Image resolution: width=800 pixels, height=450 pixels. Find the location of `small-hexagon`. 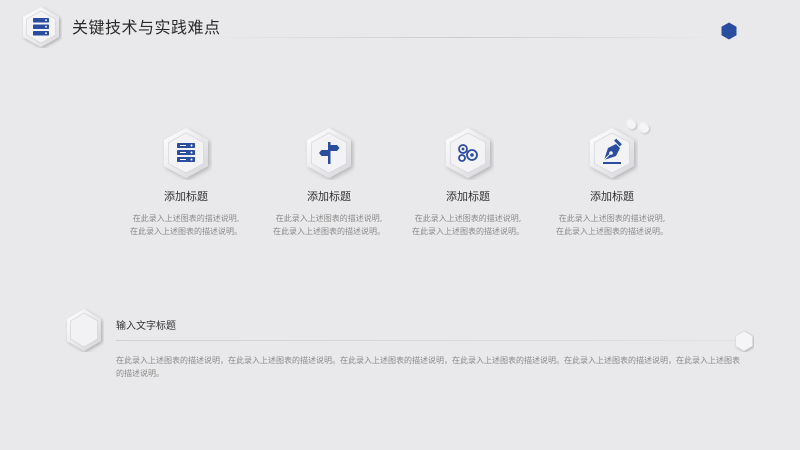

small-hexagon is located at coordinates (744, 341).